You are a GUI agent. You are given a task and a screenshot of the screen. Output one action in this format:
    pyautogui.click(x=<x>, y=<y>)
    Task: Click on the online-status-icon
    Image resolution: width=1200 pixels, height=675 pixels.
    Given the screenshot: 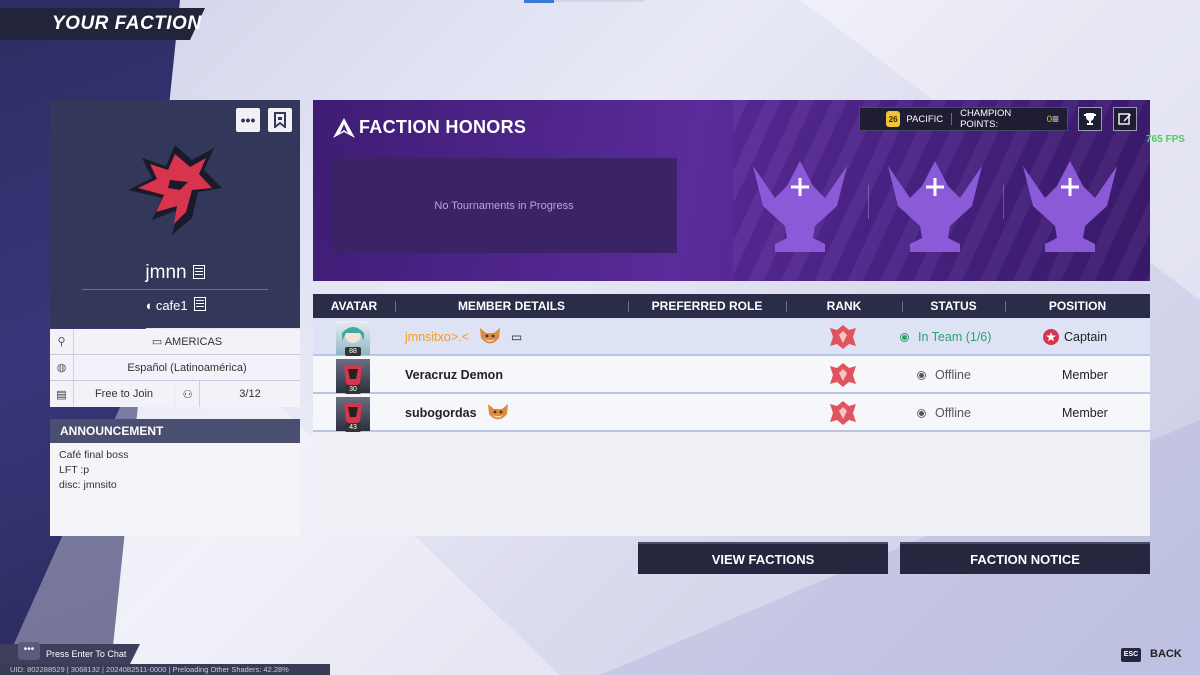 What is the action you would take?
    pyautogui.click(x=904, y=337)
    